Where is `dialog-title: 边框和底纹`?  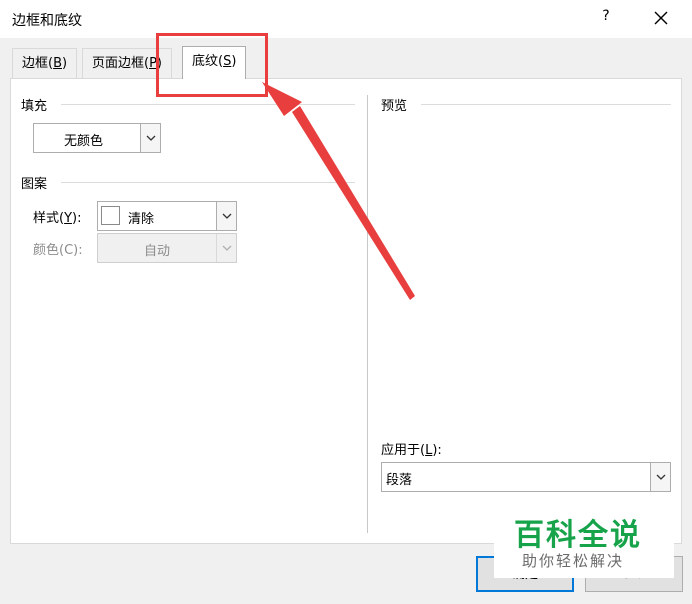 dialog-title: 边框和底纹 is located at coordinates (47, 21).